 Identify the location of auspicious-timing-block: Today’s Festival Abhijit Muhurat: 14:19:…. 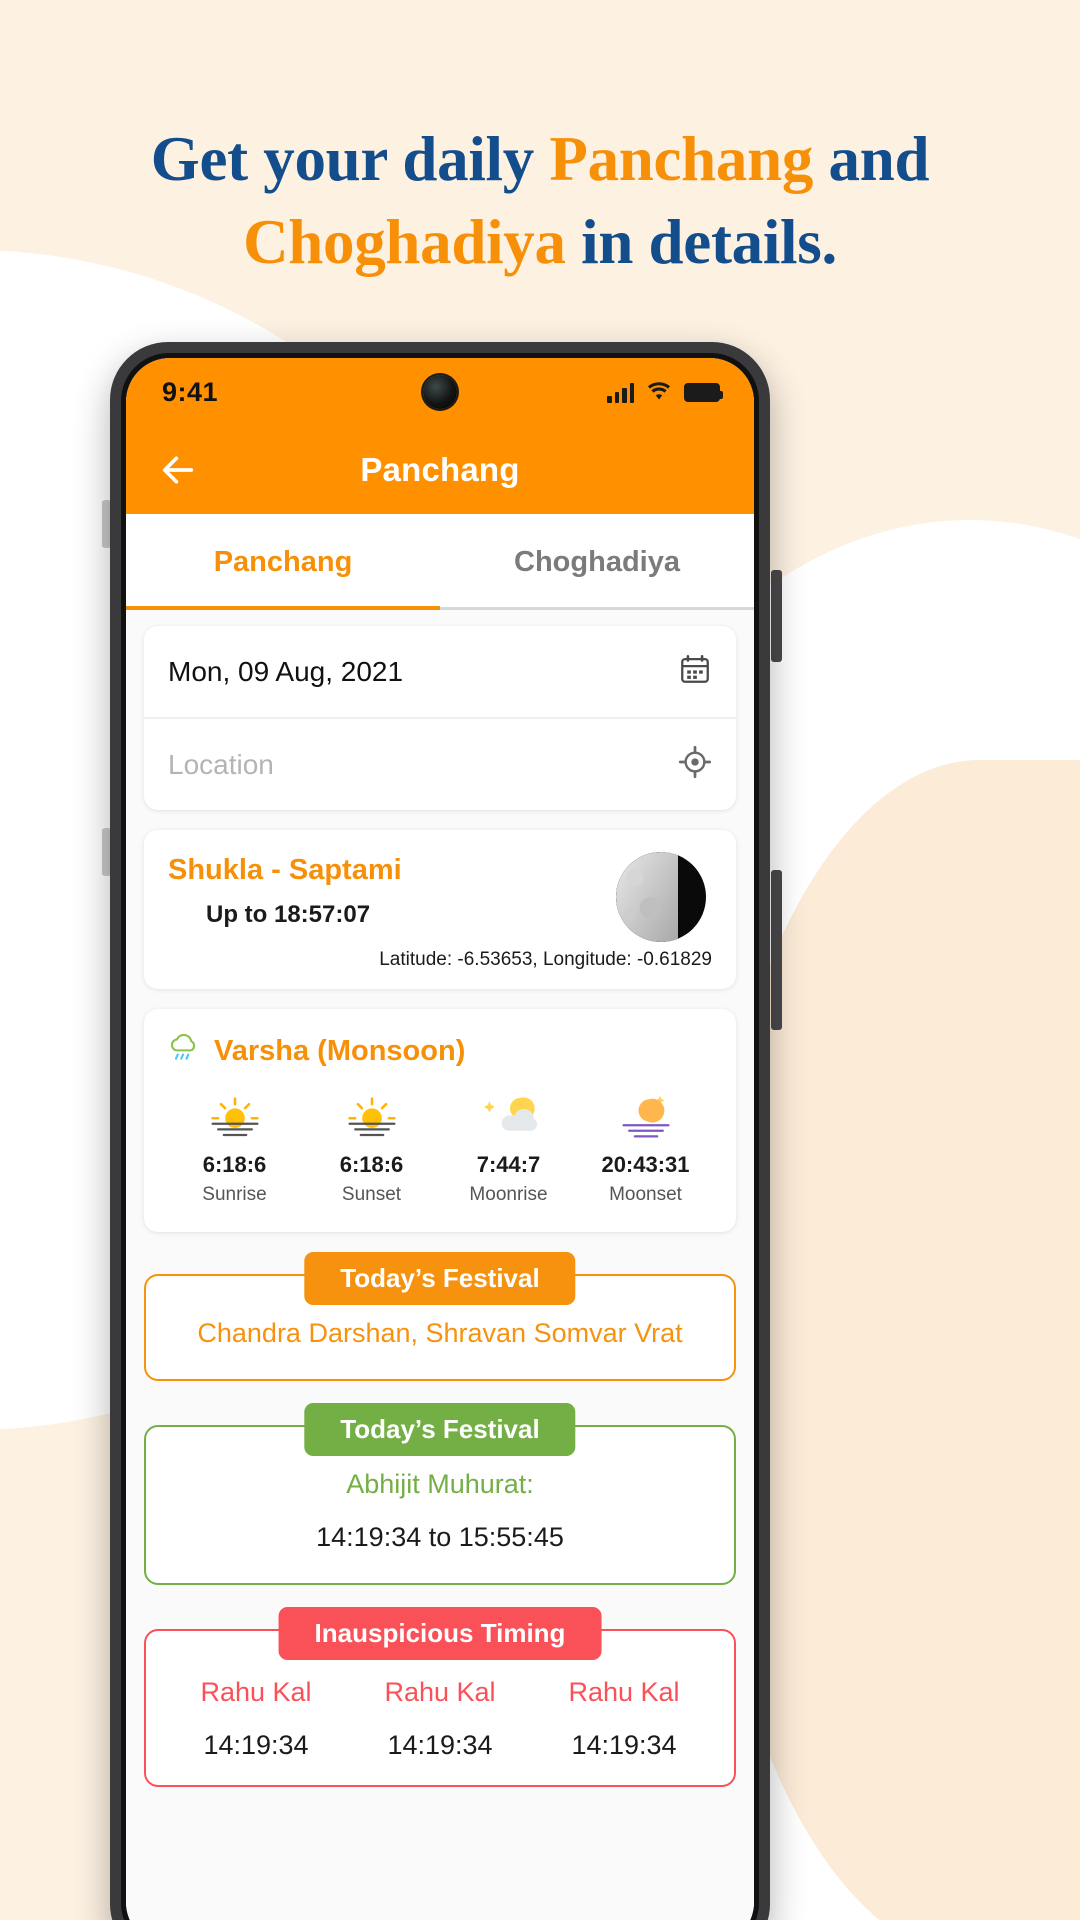
(440, 1494).